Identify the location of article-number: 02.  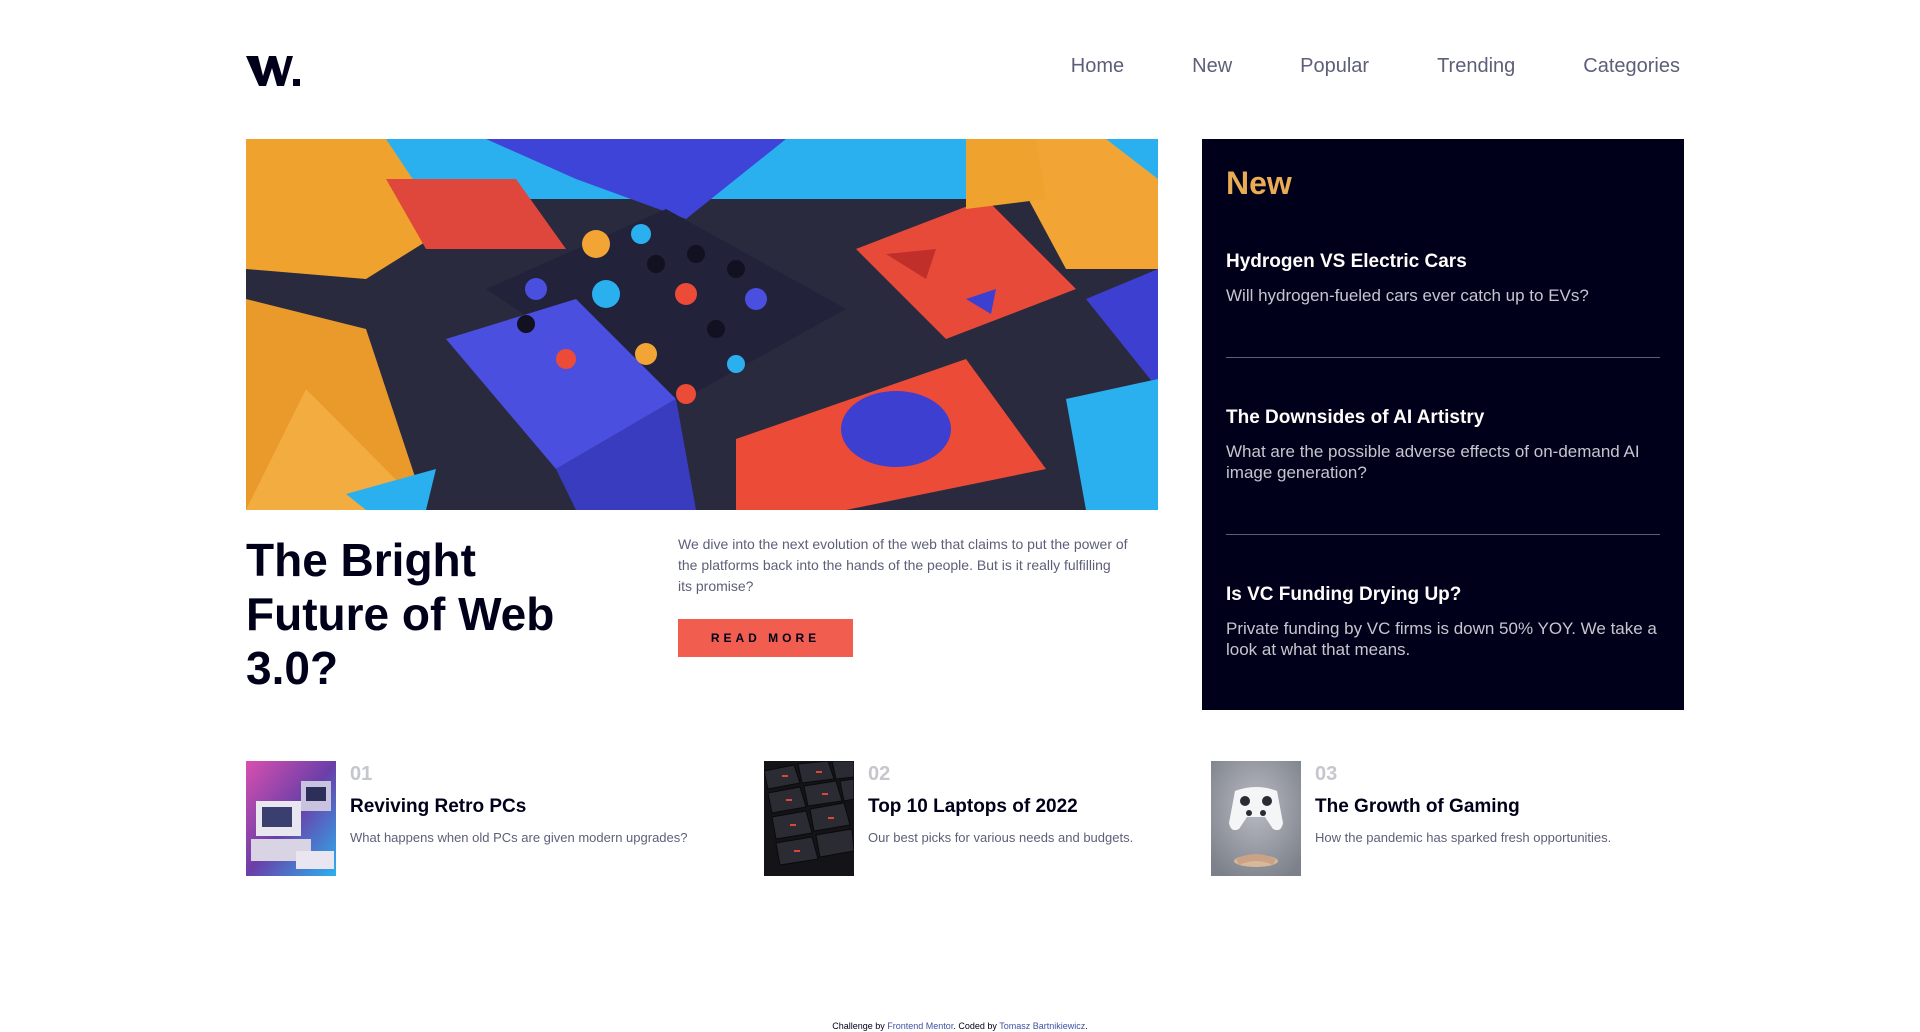
(879, 774).